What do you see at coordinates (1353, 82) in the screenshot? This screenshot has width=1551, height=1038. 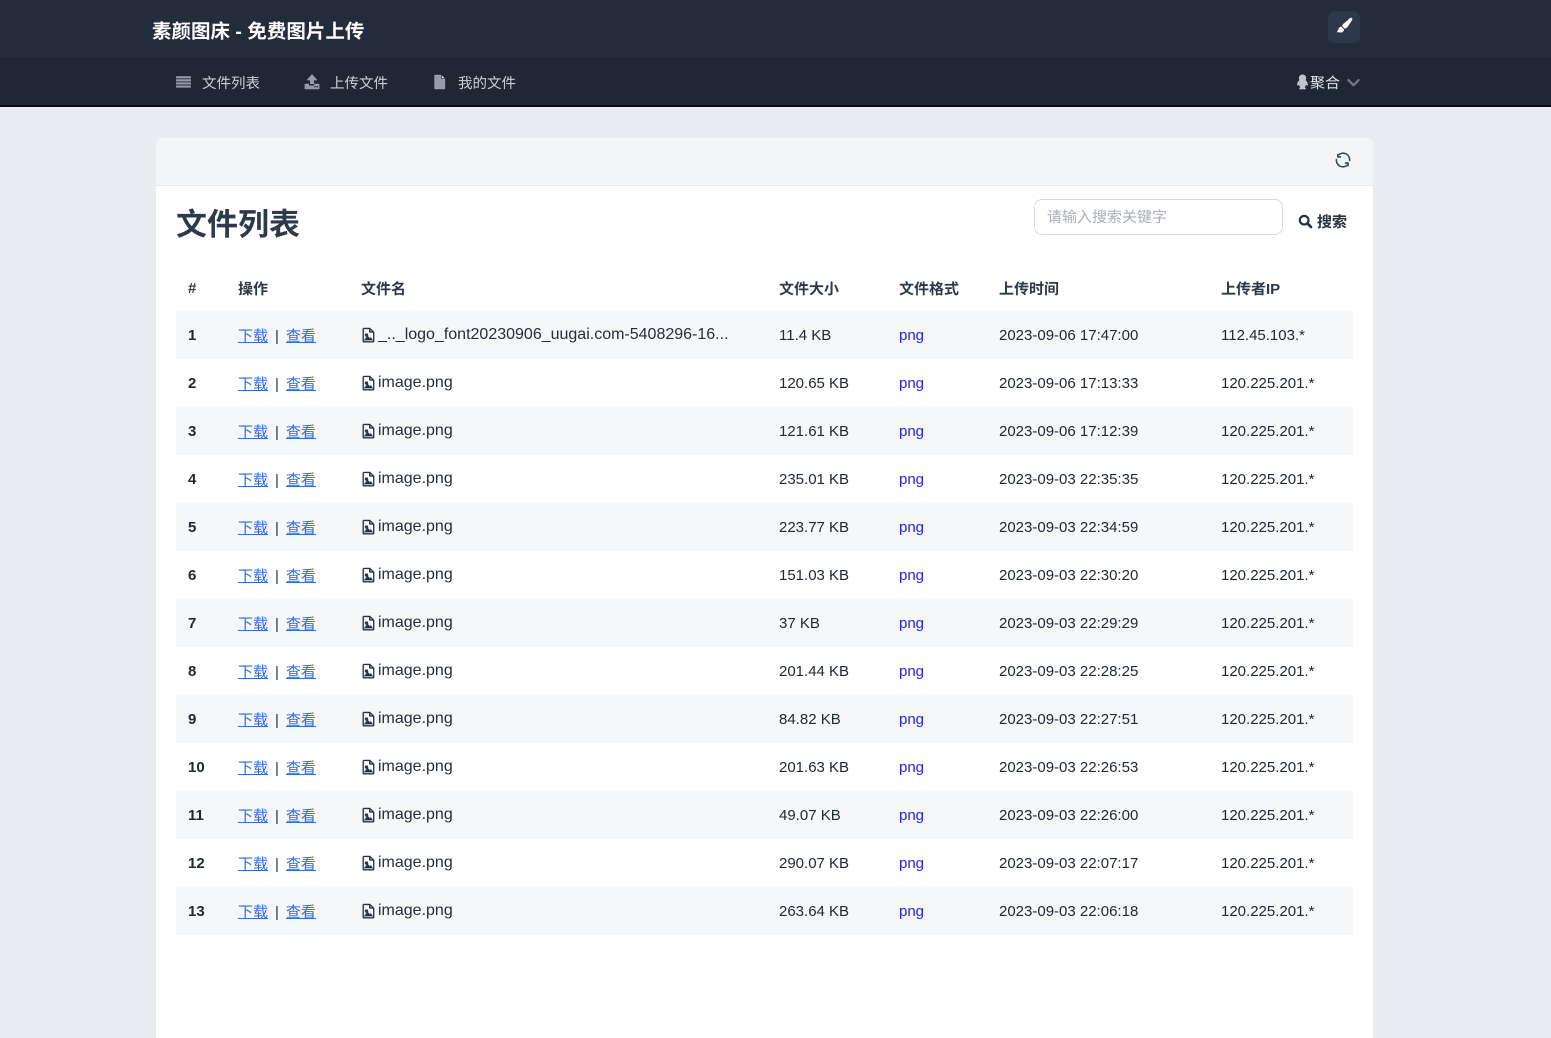 I see `chevron-down-icon` at bounding box center [1353, 82].